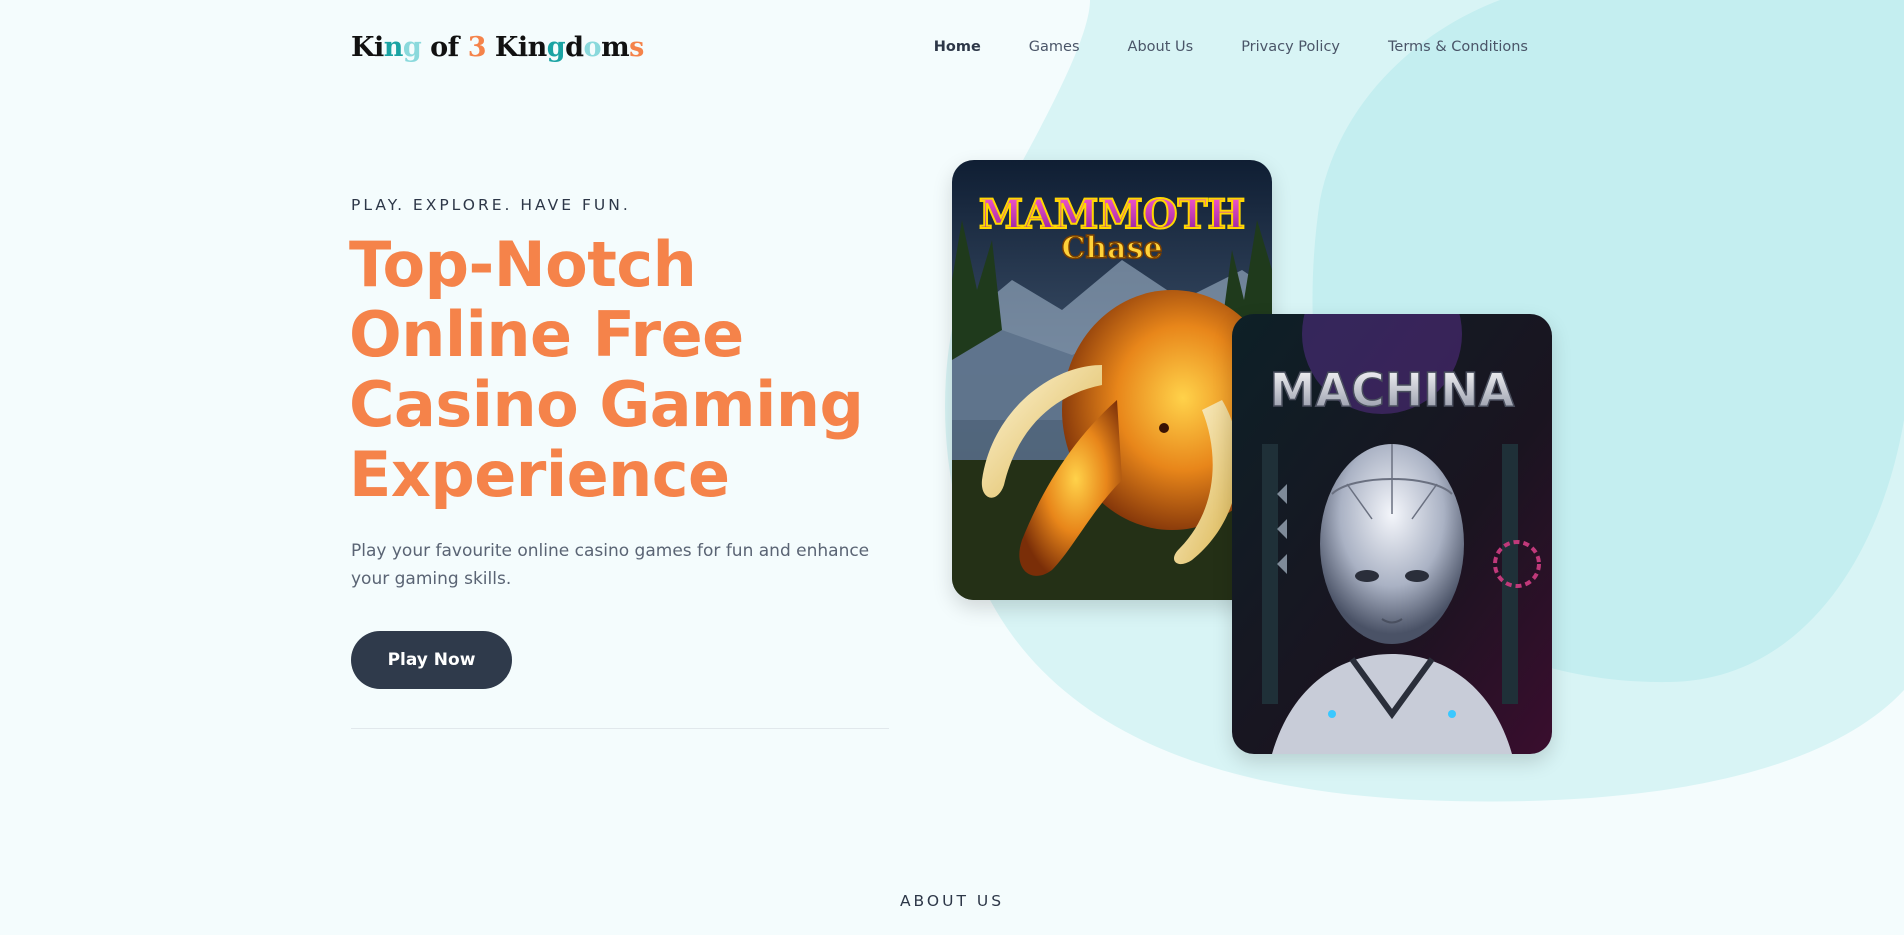 This screenshot has width=1904, height=935. What do you see at coordinates (393, 47) in the screenshot?
I see `logo-text-part: n` at bounding box center [393, 47].